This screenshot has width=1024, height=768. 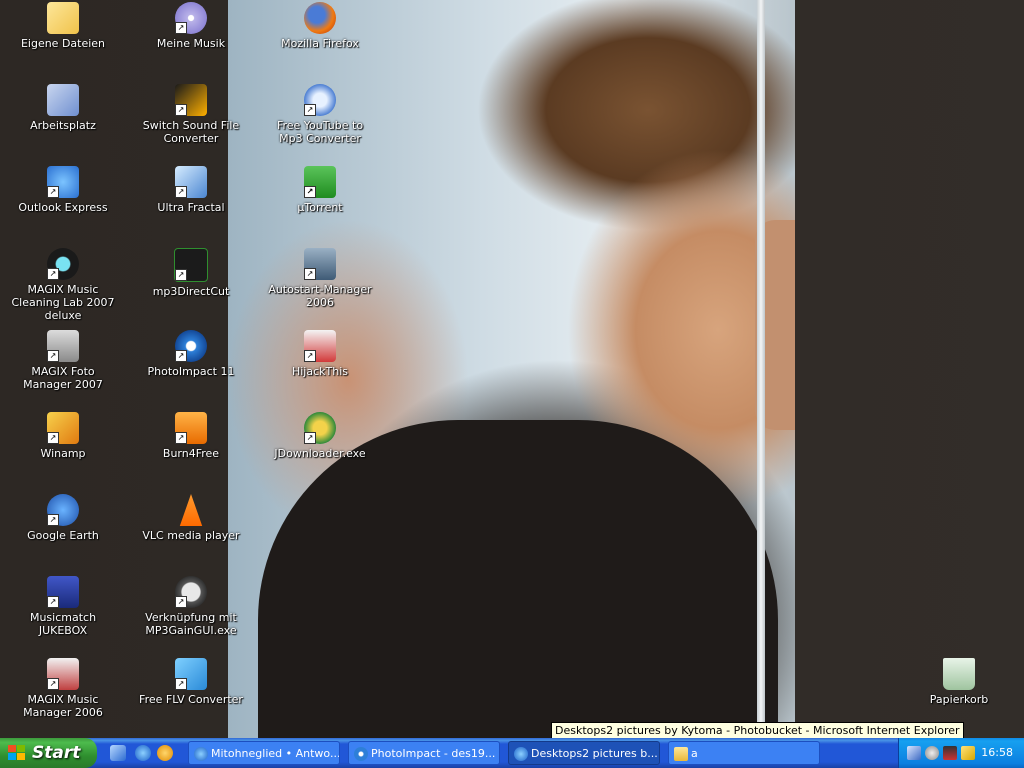 I want to click on desktop-icon-magix-foto-manager: ↗ MAGIX Foto Manager 2007, so click(x=63, y=360).